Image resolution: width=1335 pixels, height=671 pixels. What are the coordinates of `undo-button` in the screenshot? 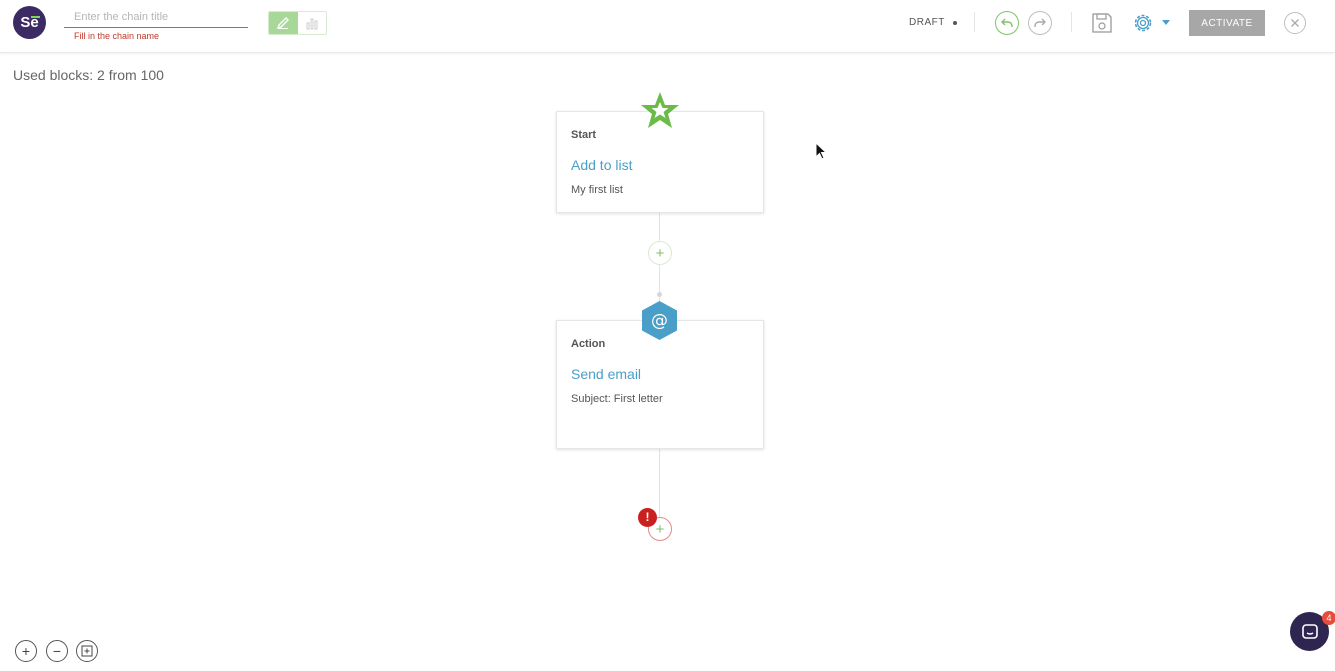 It's located at (1007, 23).